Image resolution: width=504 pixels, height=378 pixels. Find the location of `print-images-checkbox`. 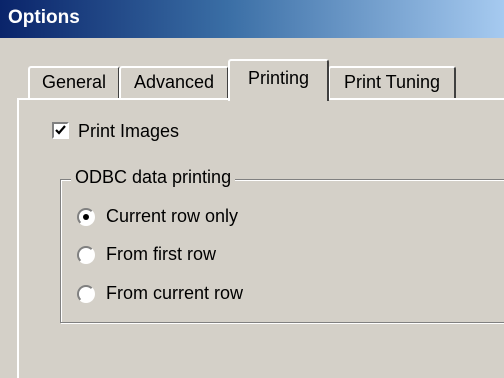

print-images-checkbox is located at coordinates (60, 130).